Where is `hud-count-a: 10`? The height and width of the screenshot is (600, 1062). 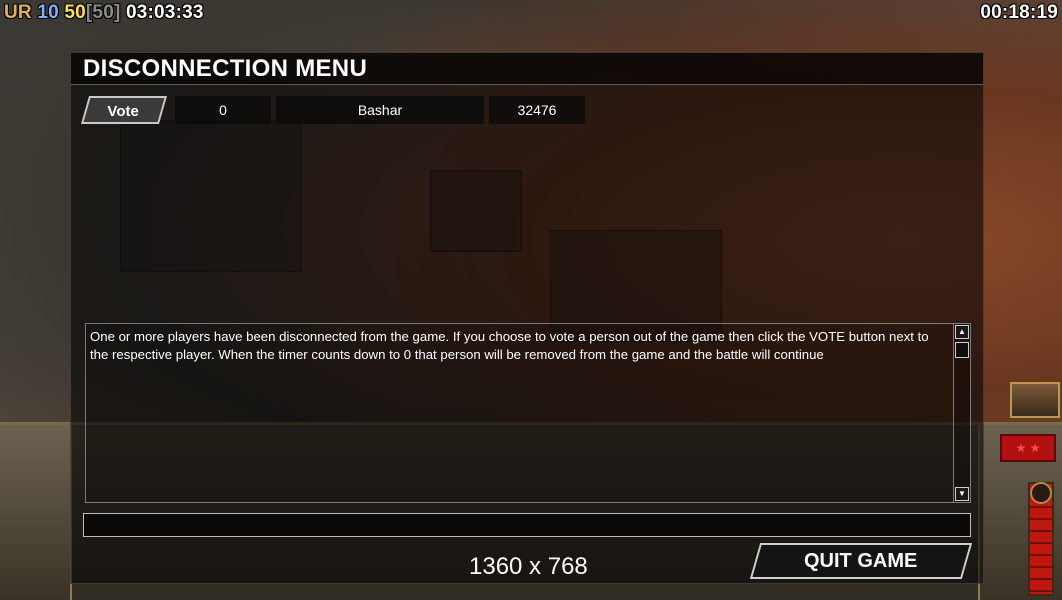 hud-count-a: 10 is located at coordinates (48, 12).